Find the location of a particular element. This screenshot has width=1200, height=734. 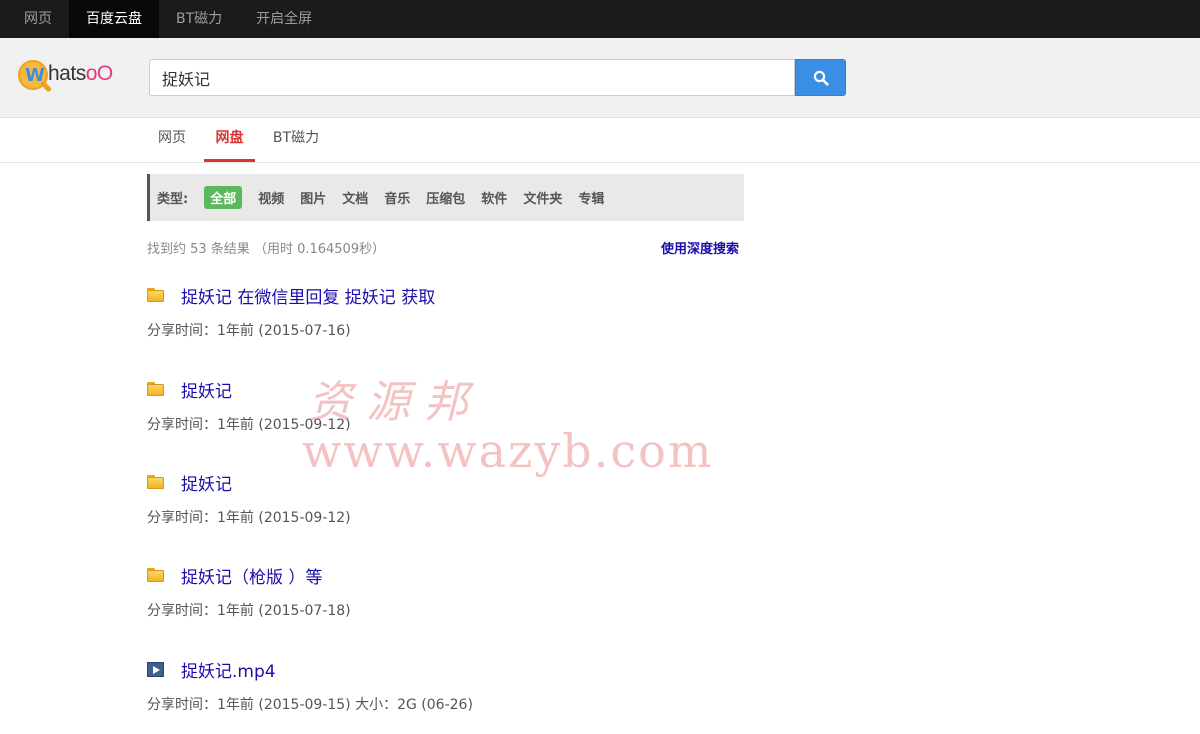

type-filter-bar: 类型: 全部 视频 图片 文档 音乐 压缩包 软件 文件夹 专辑 is located at coordinates (445, 197).